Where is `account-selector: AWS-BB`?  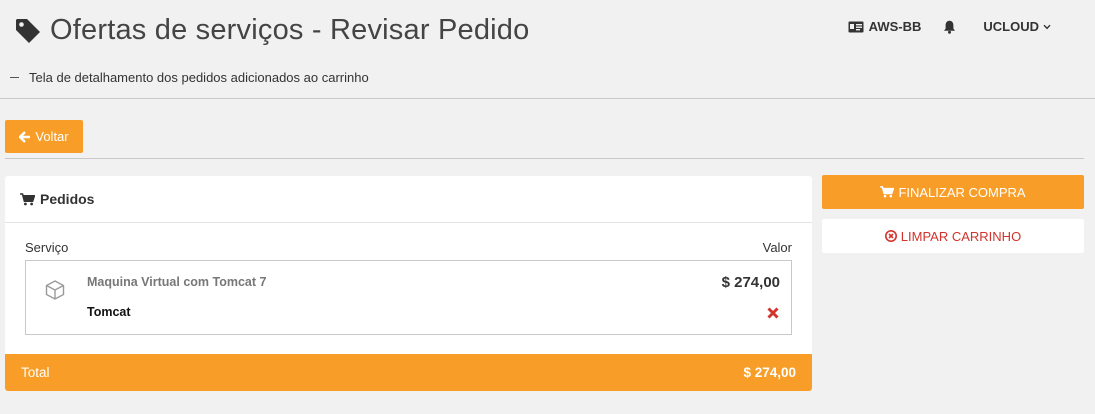
account-selector: AWS-BB is located at coordinates (885, 26).